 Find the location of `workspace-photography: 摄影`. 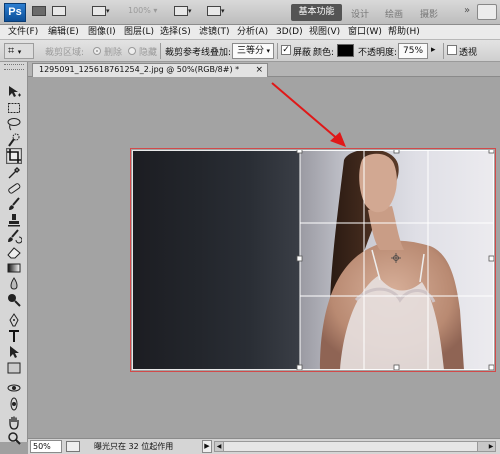

workspace-photography: 摄影 is located at coordinates (429, 13).